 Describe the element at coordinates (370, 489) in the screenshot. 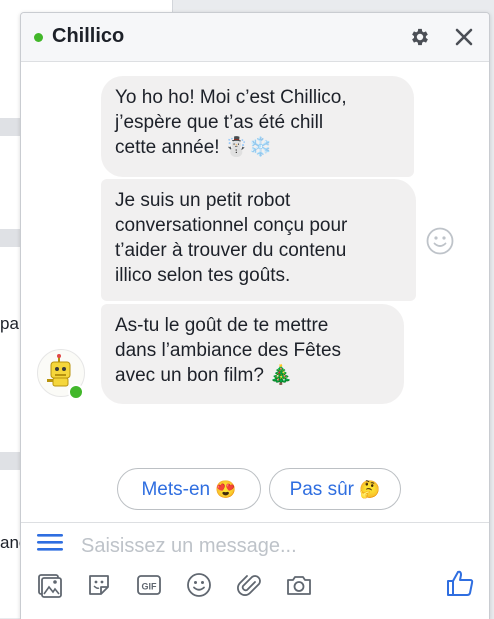

I see `thinking-emoji: 🤔` at that location.